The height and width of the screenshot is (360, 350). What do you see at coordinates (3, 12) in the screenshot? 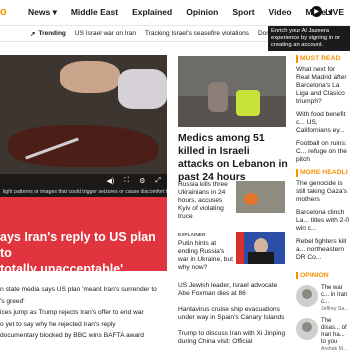
I see `site-logo: o` at bounding box center [3, 12].